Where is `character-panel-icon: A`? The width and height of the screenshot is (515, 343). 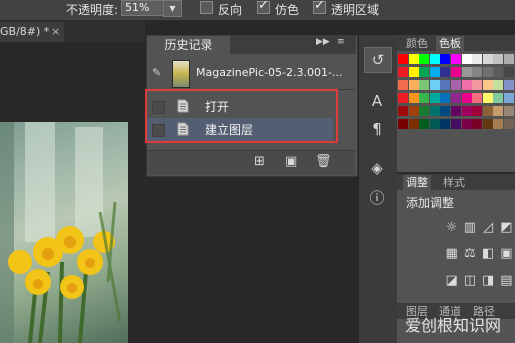
character-panel-icon: A is located at coordinates (377, 101).